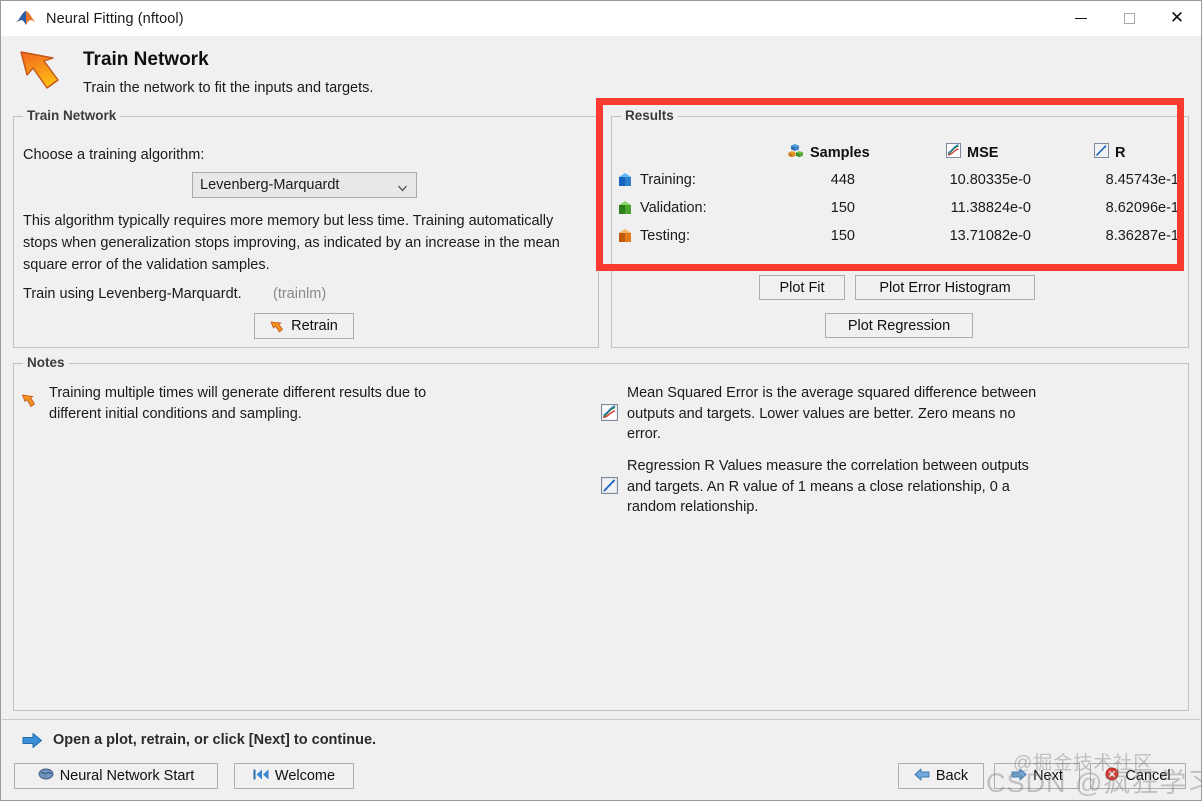  What do you see at coordinates (1120, 152) in the screenshot?
I see `results-column-r-label: R` at bounding box center [1120, 152].